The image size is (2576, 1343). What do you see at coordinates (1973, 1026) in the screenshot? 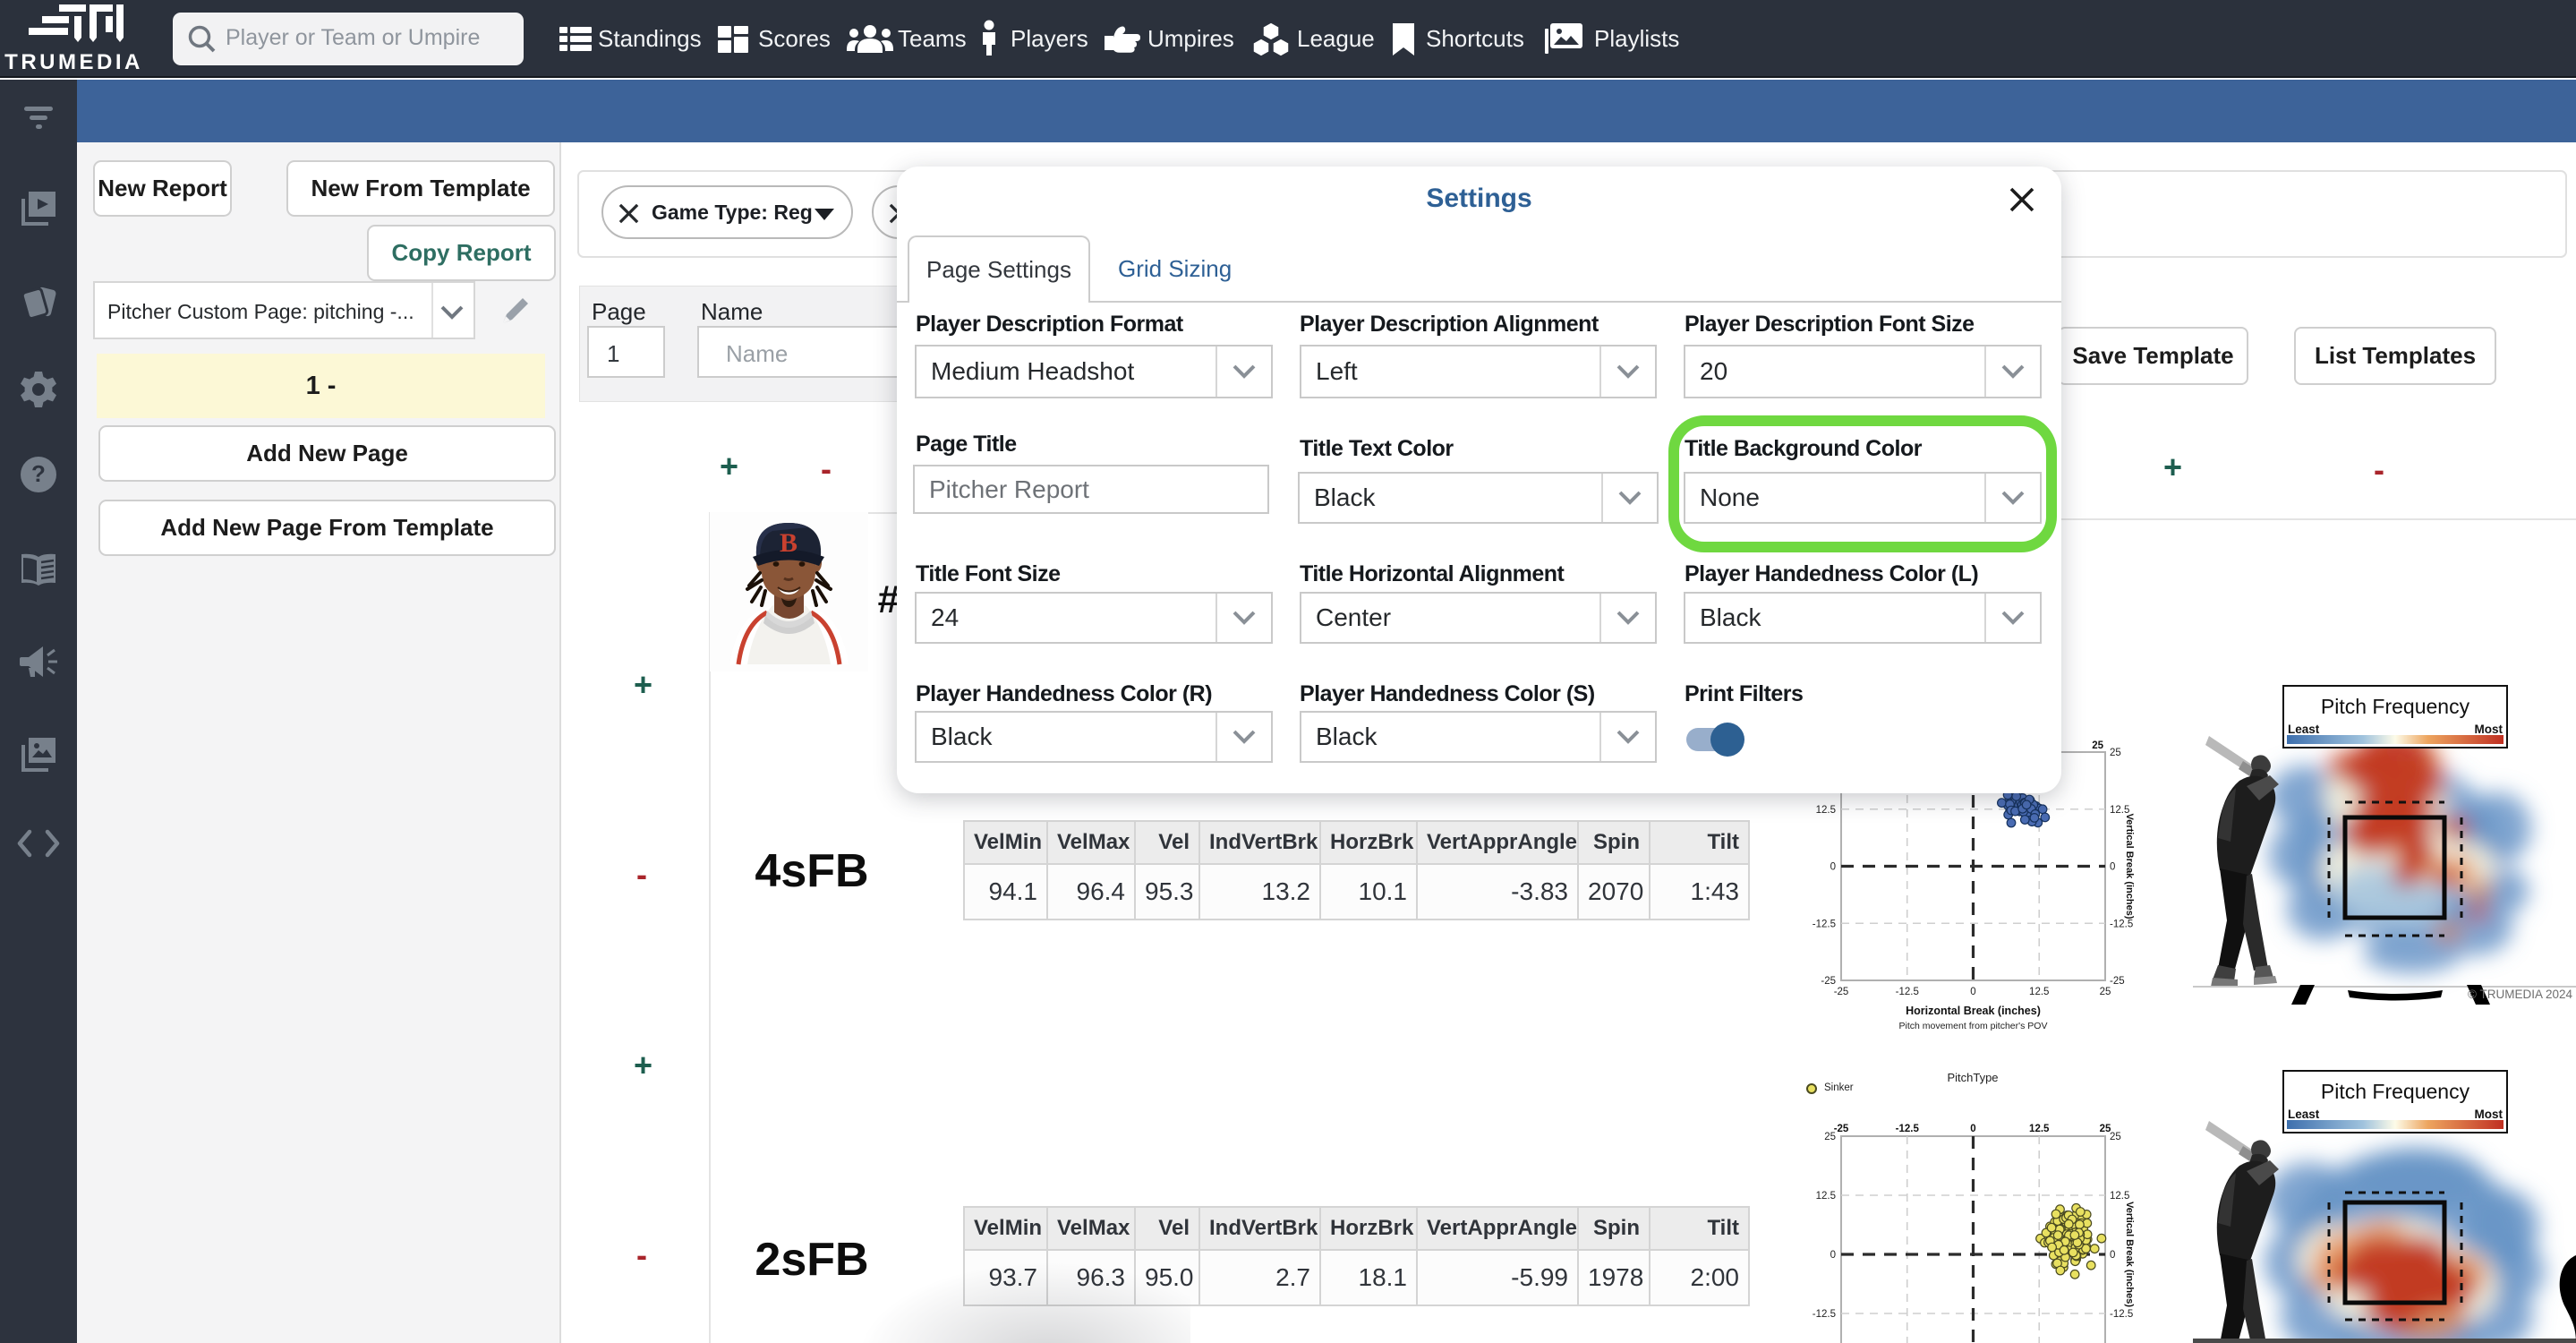
I see `svg-text:Pitch movement from pitcher's: Pitch movement from pitcher's POV` at bounding box center [1973, 1026].